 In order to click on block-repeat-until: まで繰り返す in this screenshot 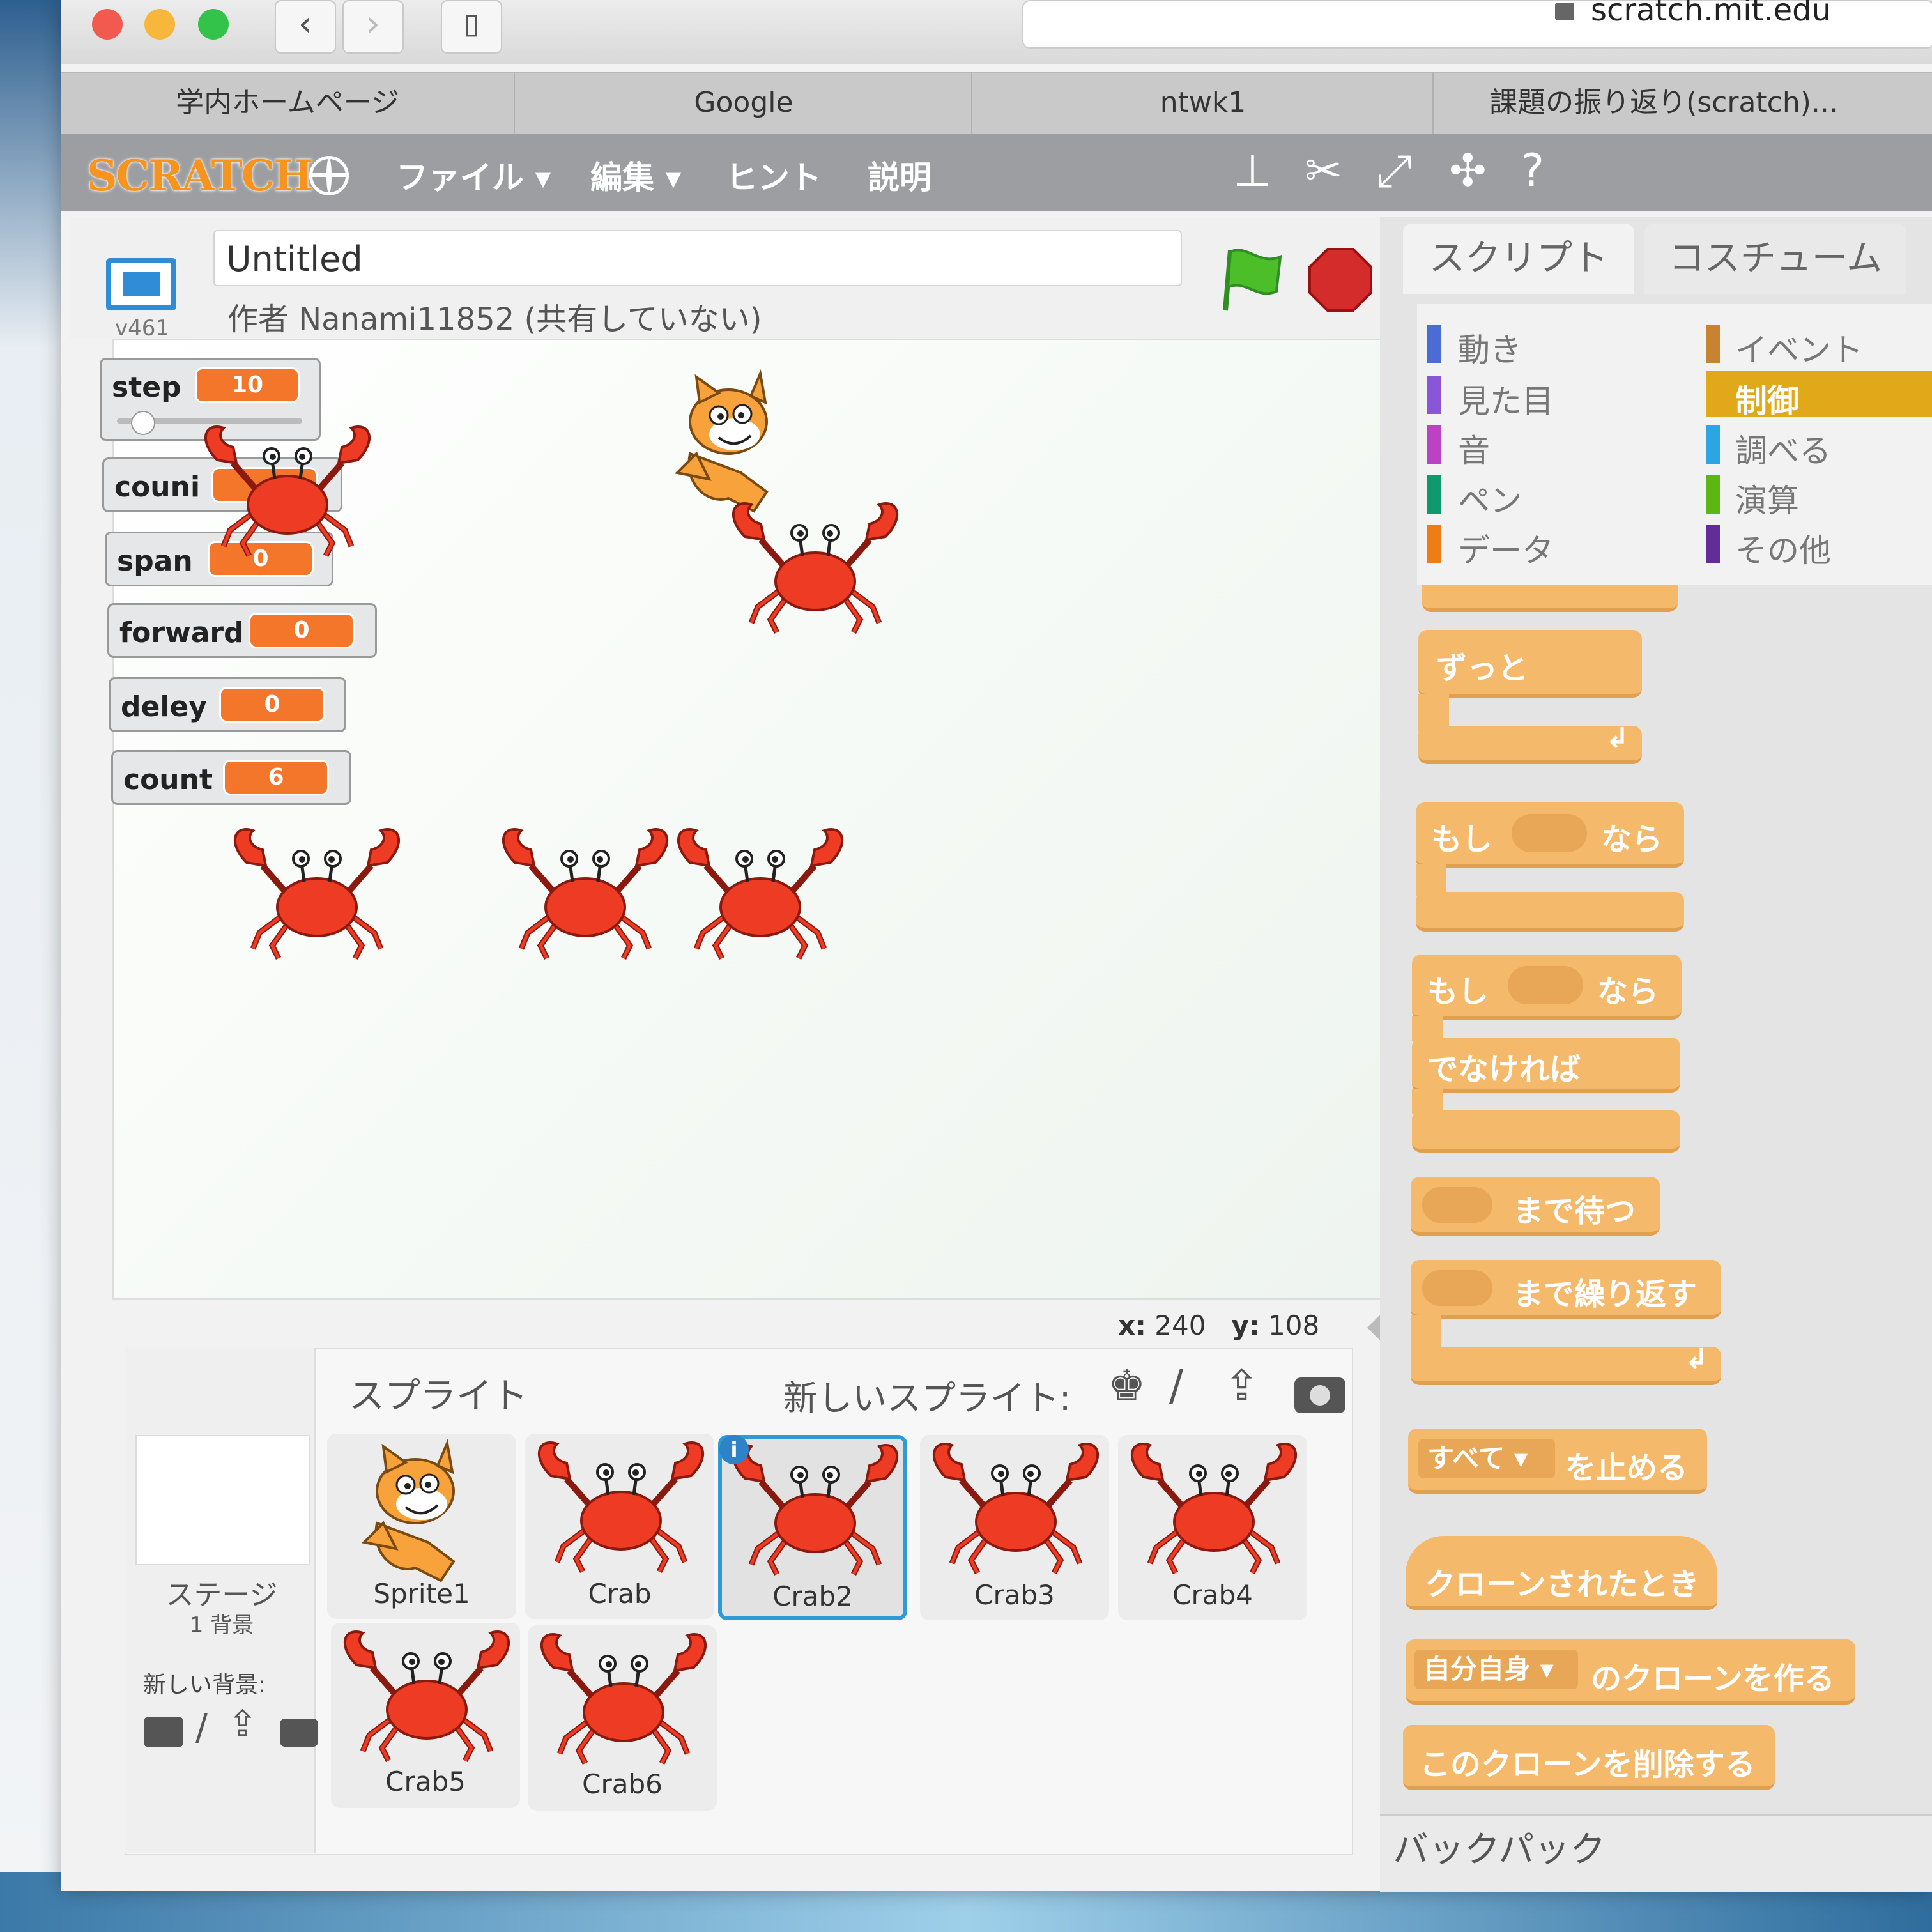, I will do `click(1566, 1289)`.